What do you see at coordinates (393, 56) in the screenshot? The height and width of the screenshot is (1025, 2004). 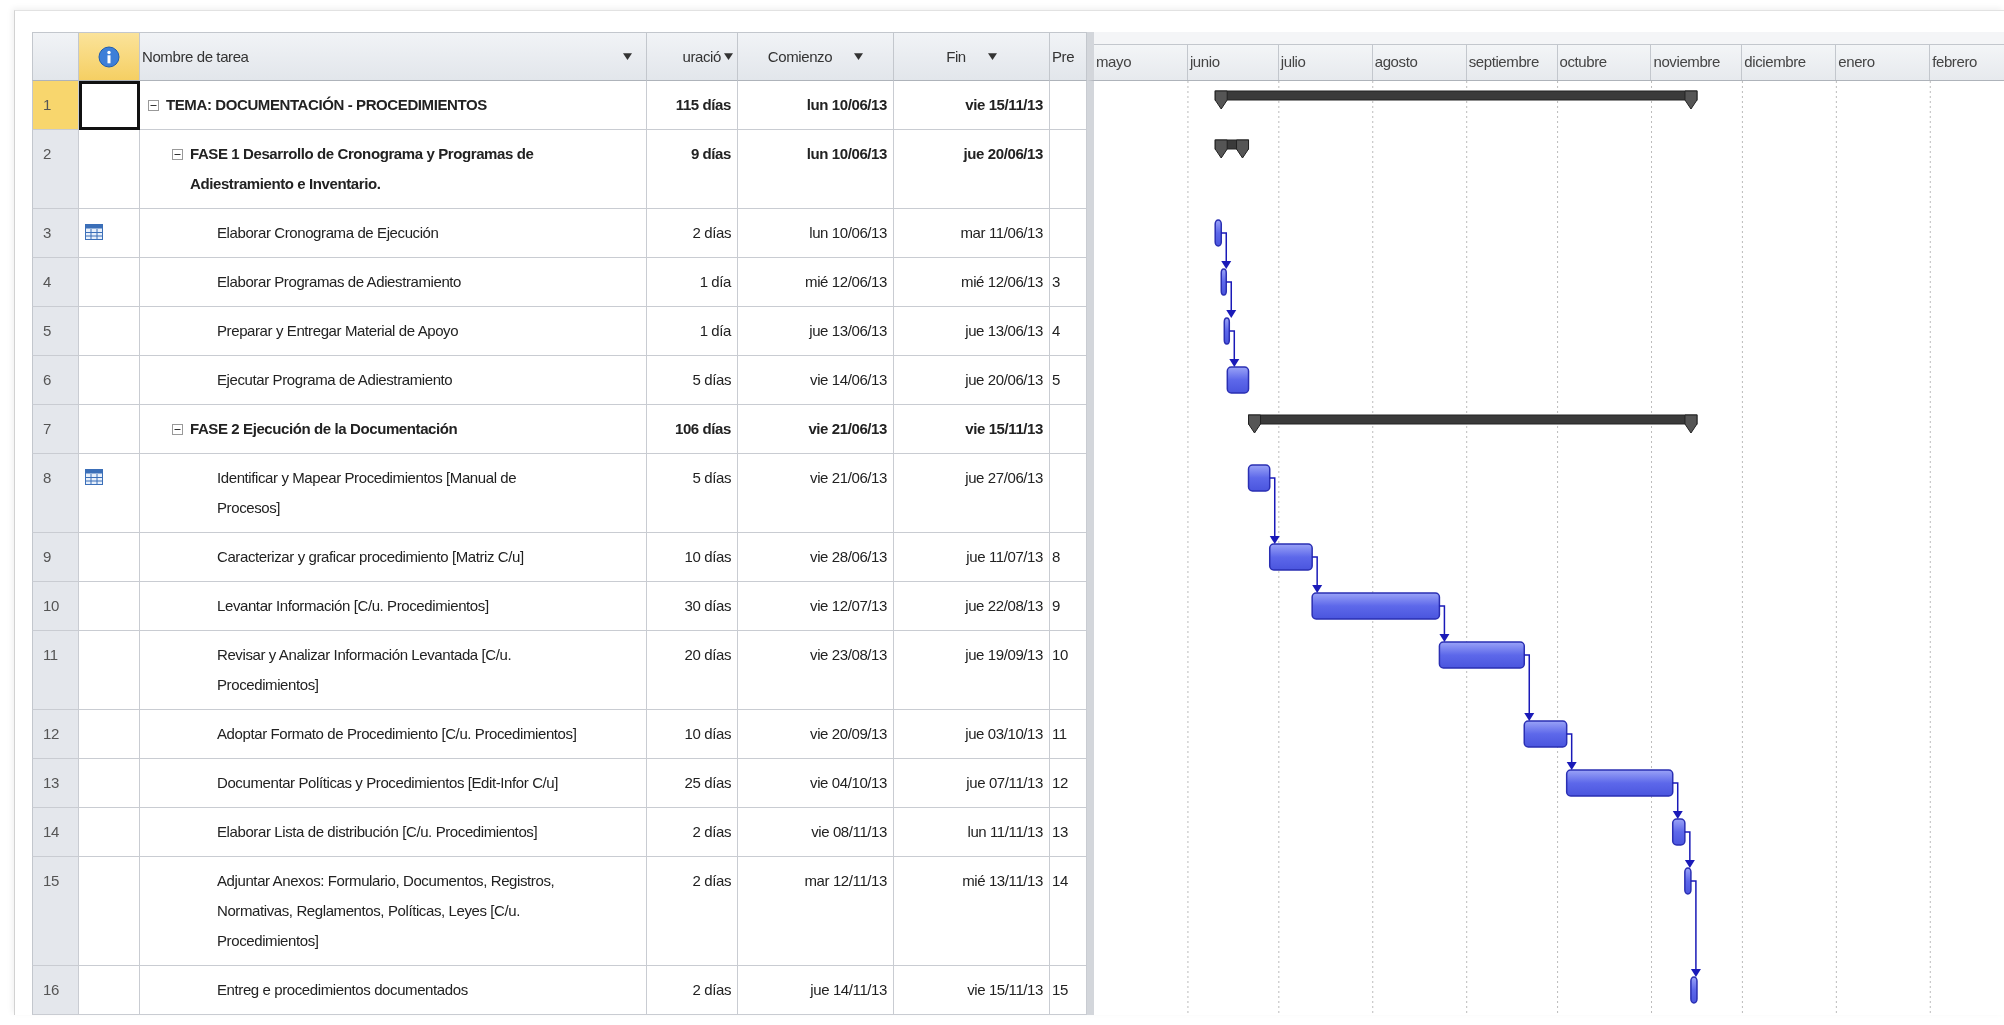 I see `column-header: Nombre de tarea` at bounding box center [393, 56].